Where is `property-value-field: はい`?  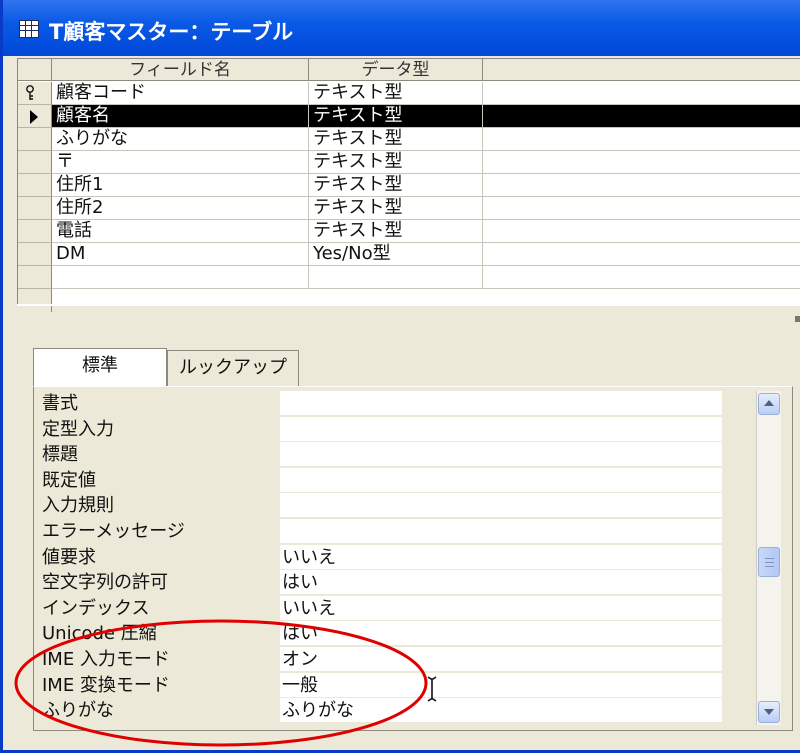 property-value-field: はい is located at coordinates (501, 583).